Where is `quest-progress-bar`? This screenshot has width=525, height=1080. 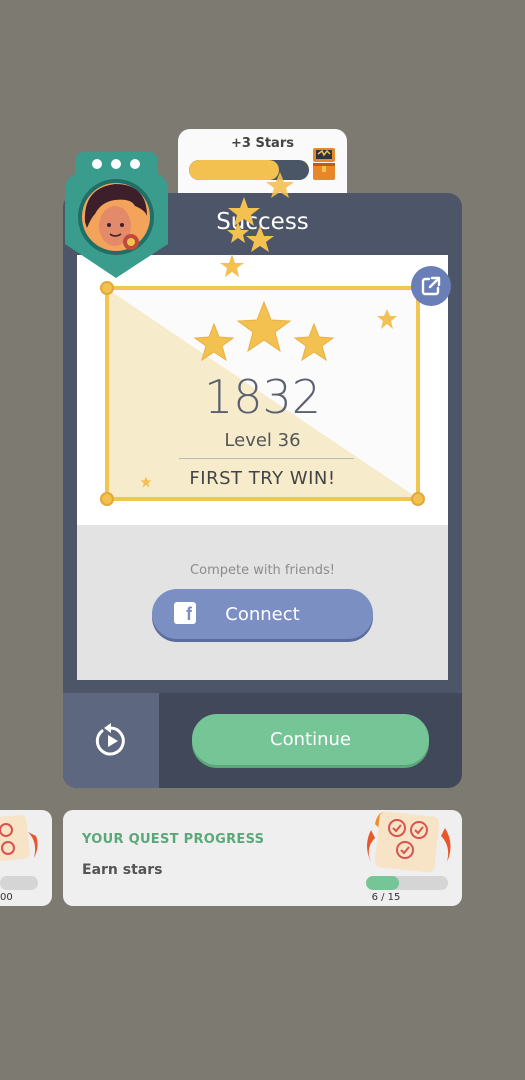 quest-progress-bar is located at coordinates (407, 883).